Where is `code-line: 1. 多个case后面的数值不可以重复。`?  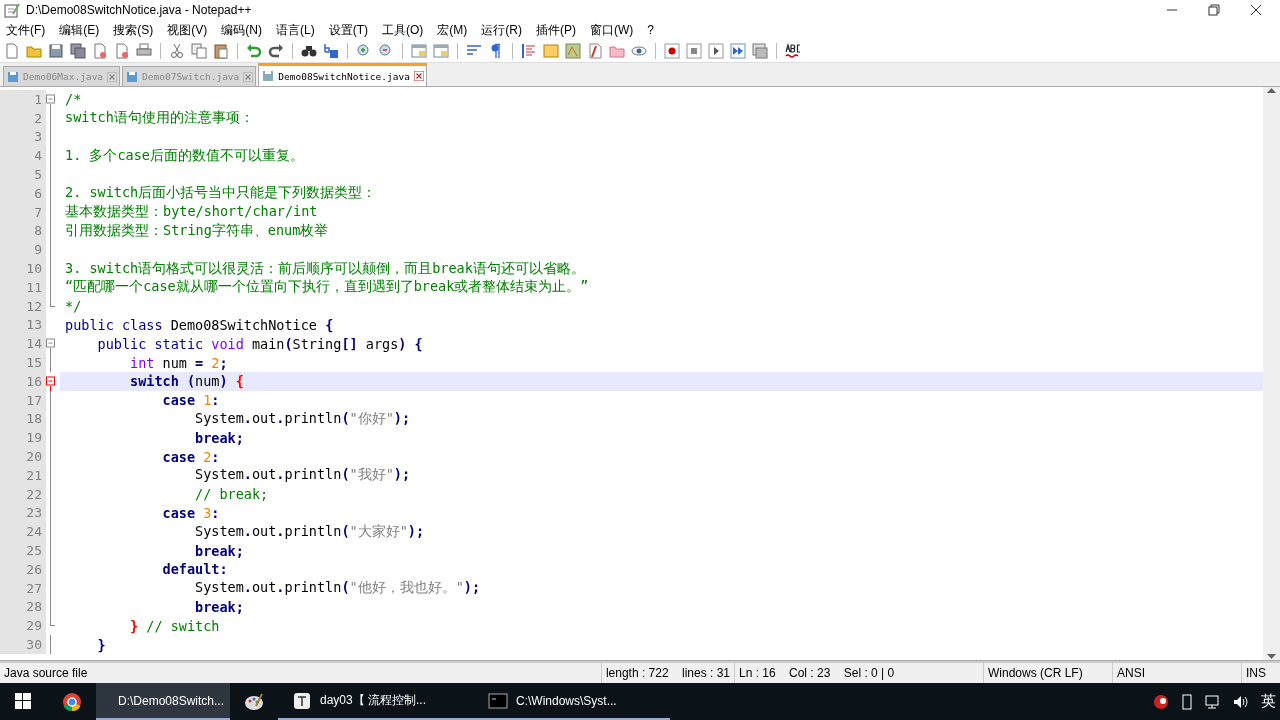 code-line: 1. 多个case后面的数值不可以重复。 is located at coordinates (184, 155).